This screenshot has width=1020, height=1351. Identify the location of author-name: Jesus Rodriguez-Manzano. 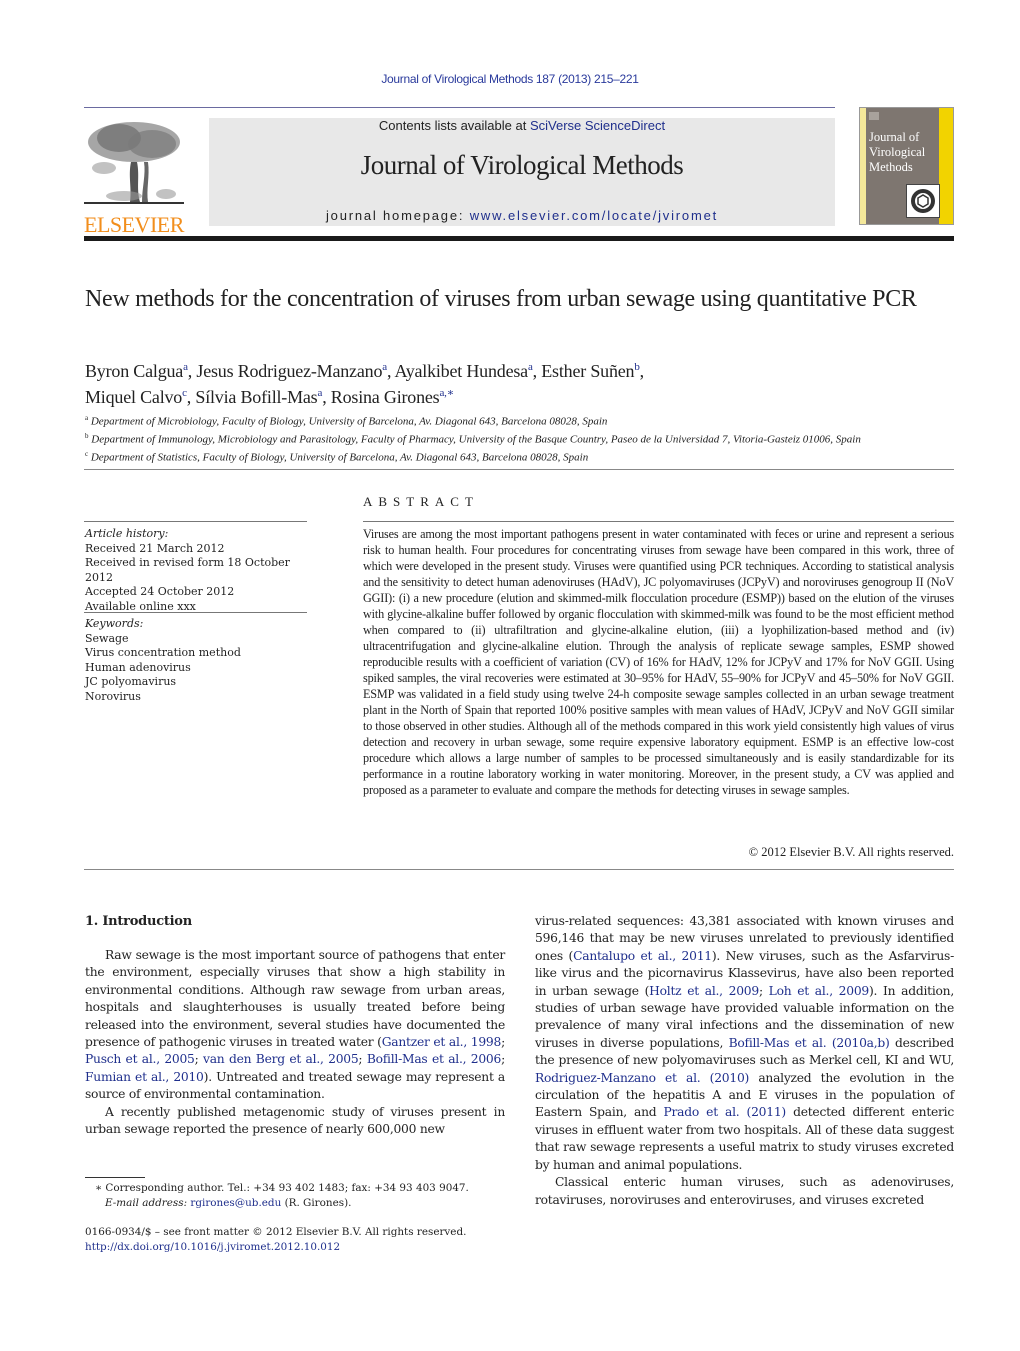
(289, 371).